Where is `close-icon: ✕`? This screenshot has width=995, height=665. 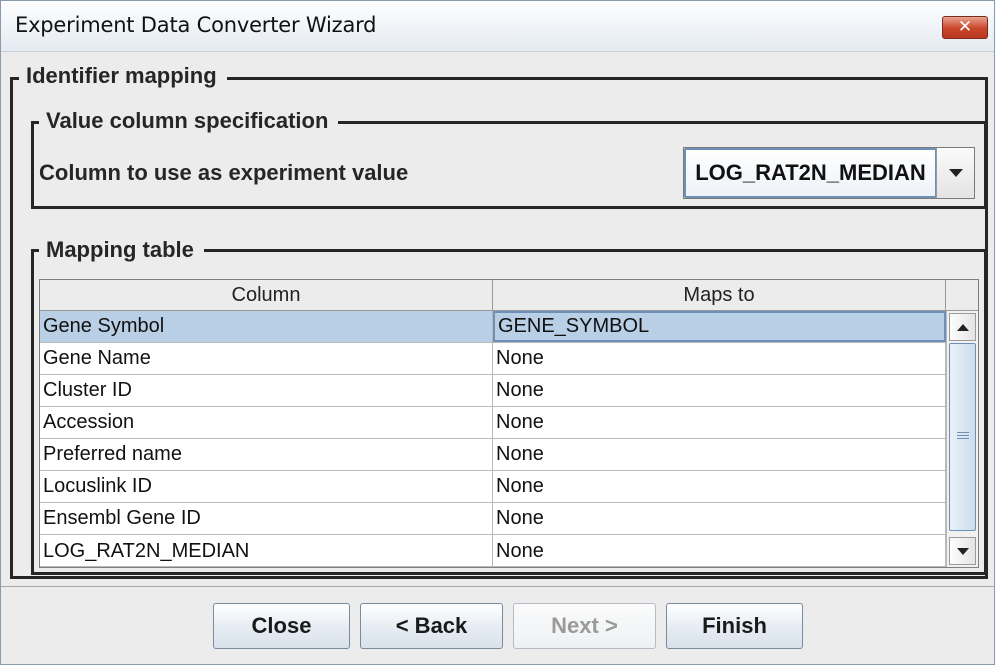 close-icon: ✕ is located at coordinates (965, 27).